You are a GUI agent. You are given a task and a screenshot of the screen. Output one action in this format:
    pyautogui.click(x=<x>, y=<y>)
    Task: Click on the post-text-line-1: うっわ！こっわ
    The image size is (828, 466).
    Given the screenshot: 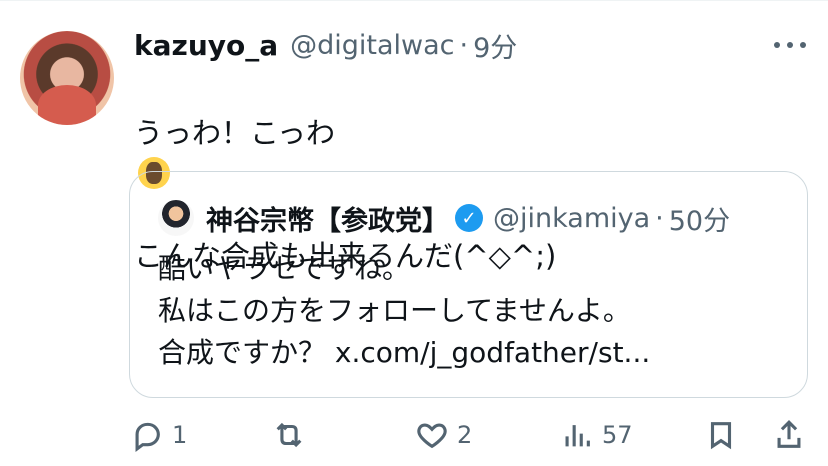 What is the action you would take?
    pyautogui.click(x=234, y=133)
    